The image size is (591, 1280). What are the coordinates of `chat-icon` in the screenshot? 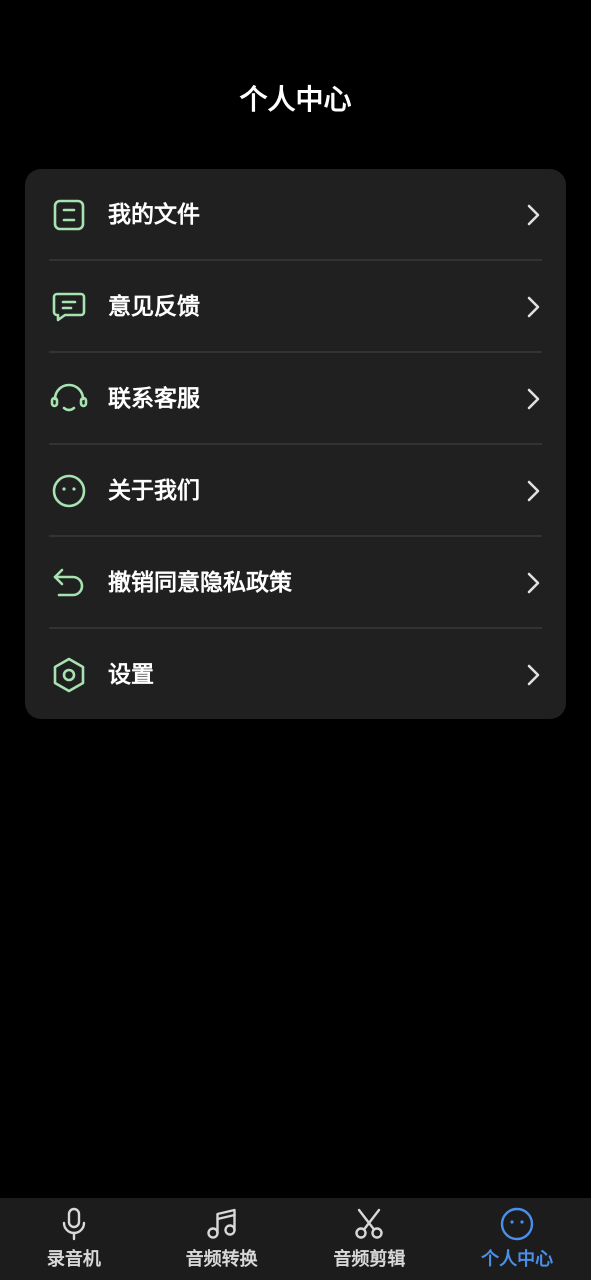 It's located at (69, 307).